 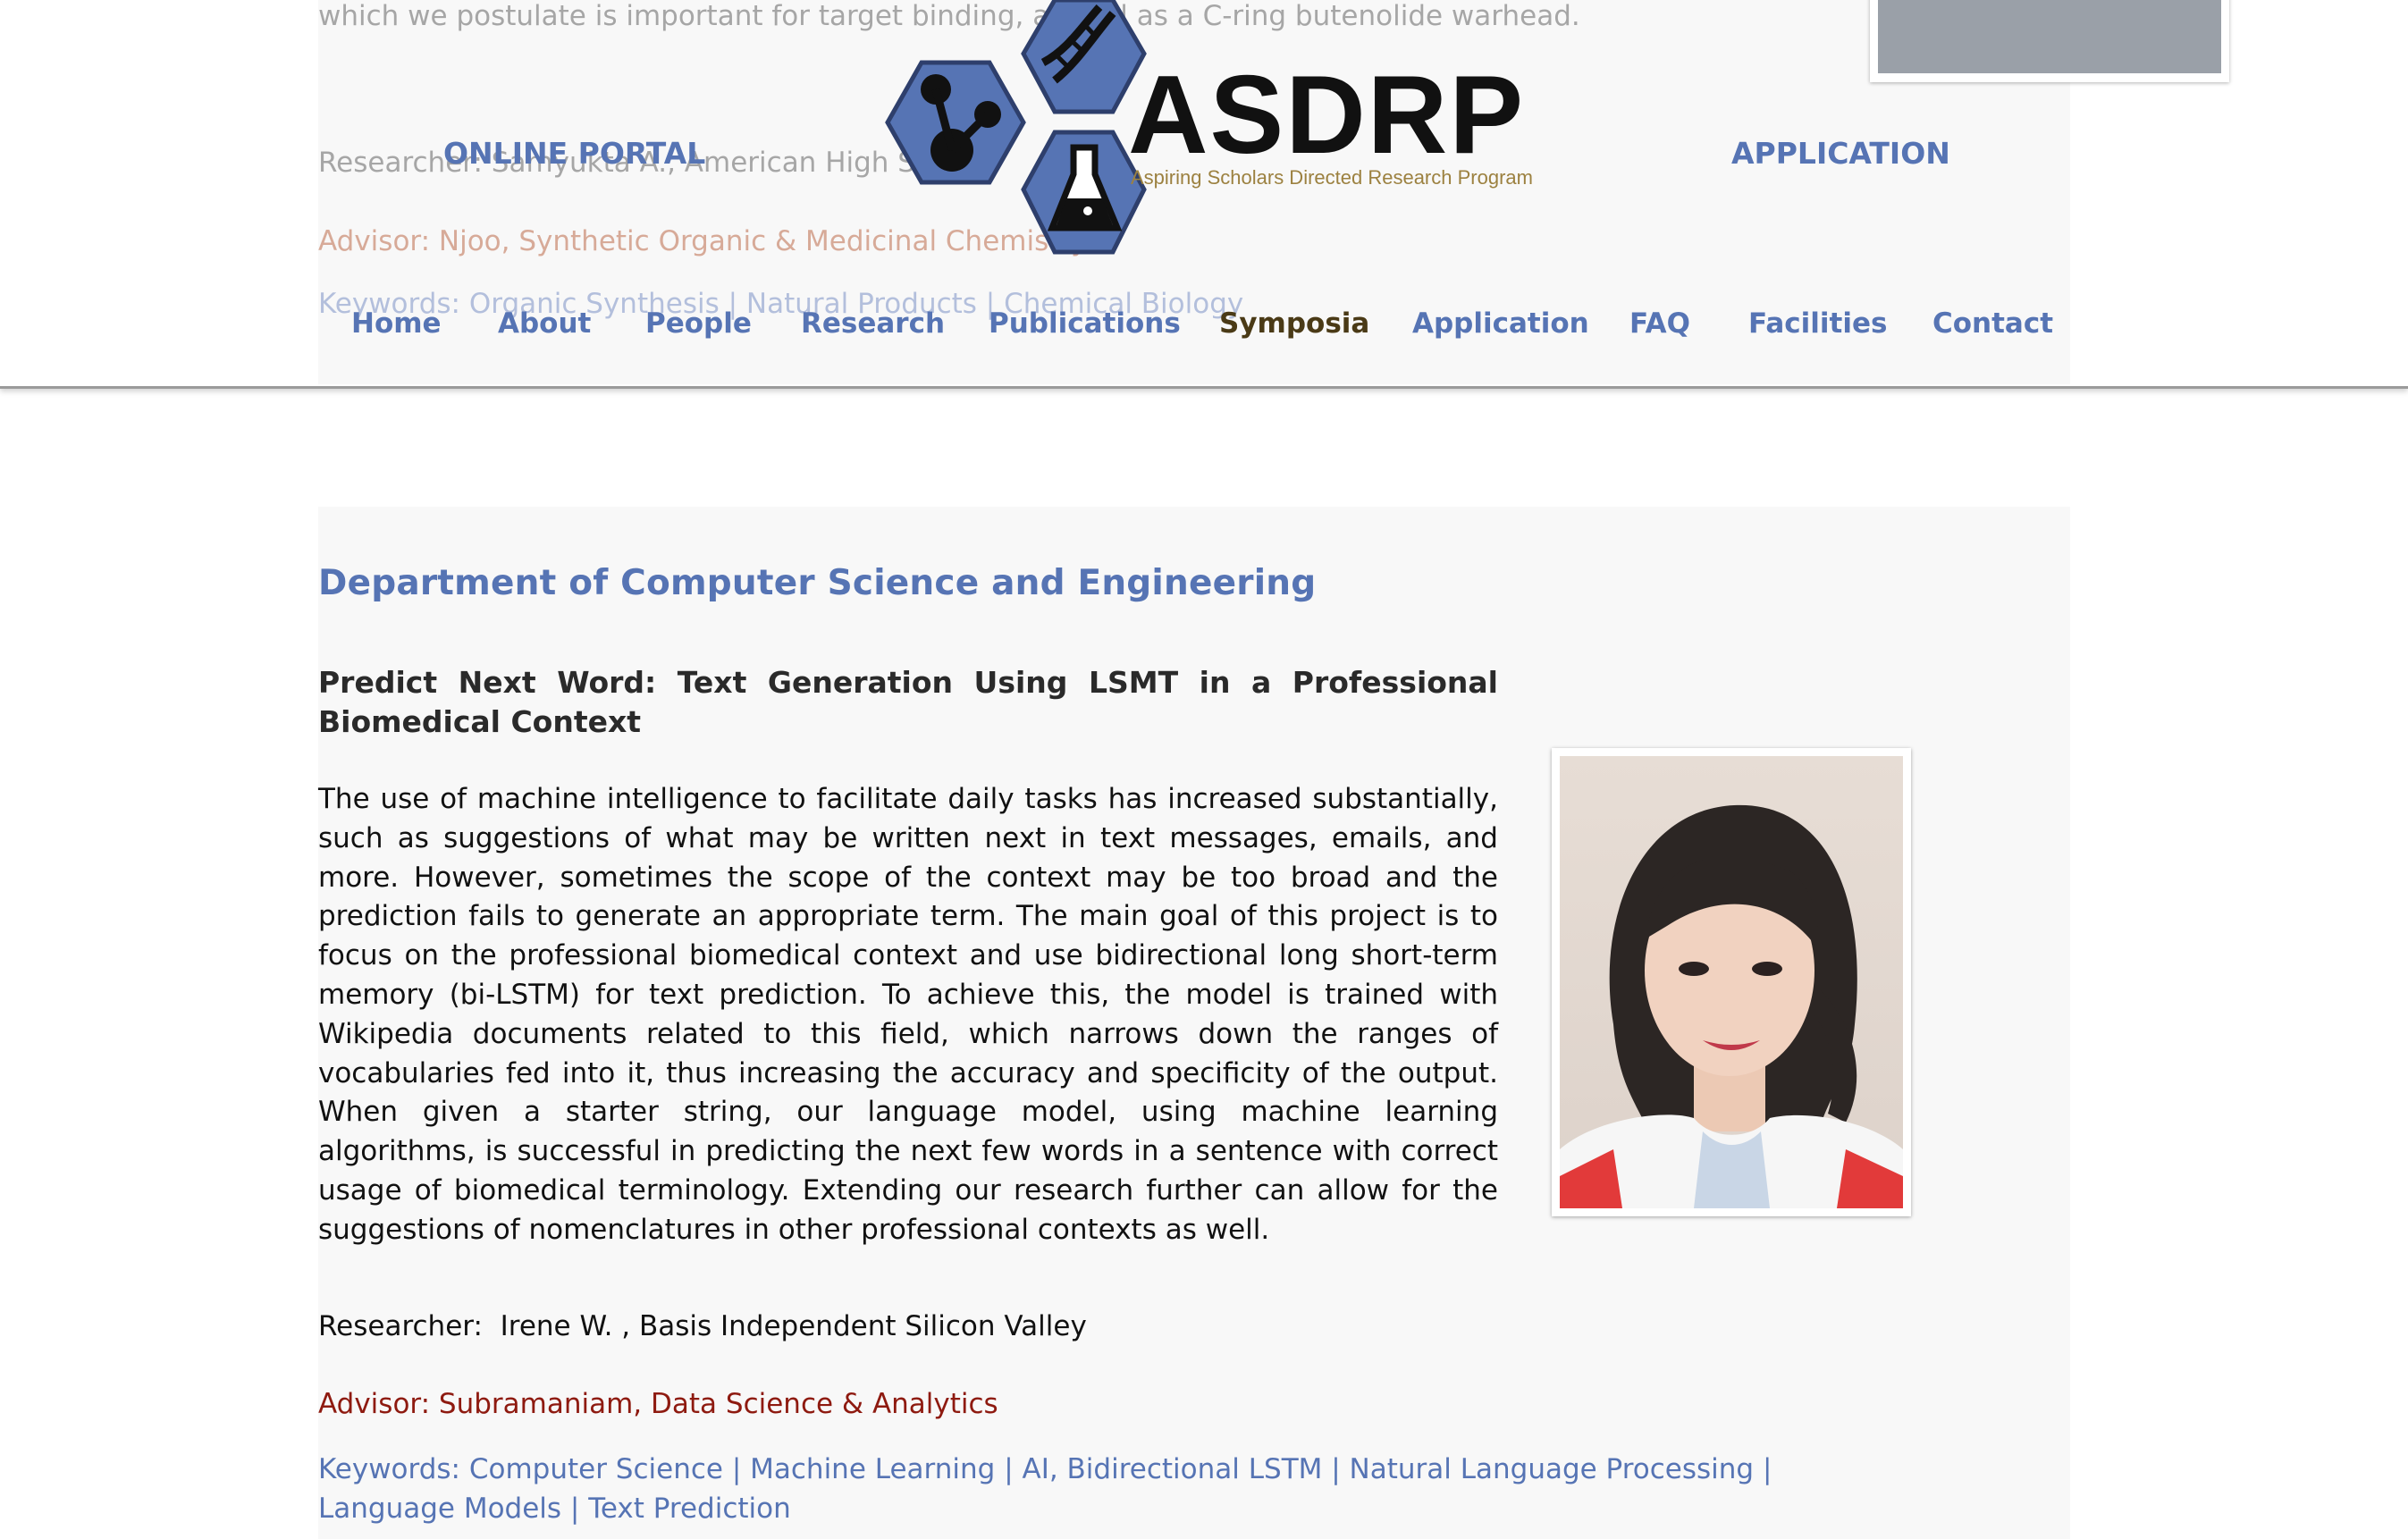 I want to click on application-header-link: APPLICATION, so click(x=1841, y=154).